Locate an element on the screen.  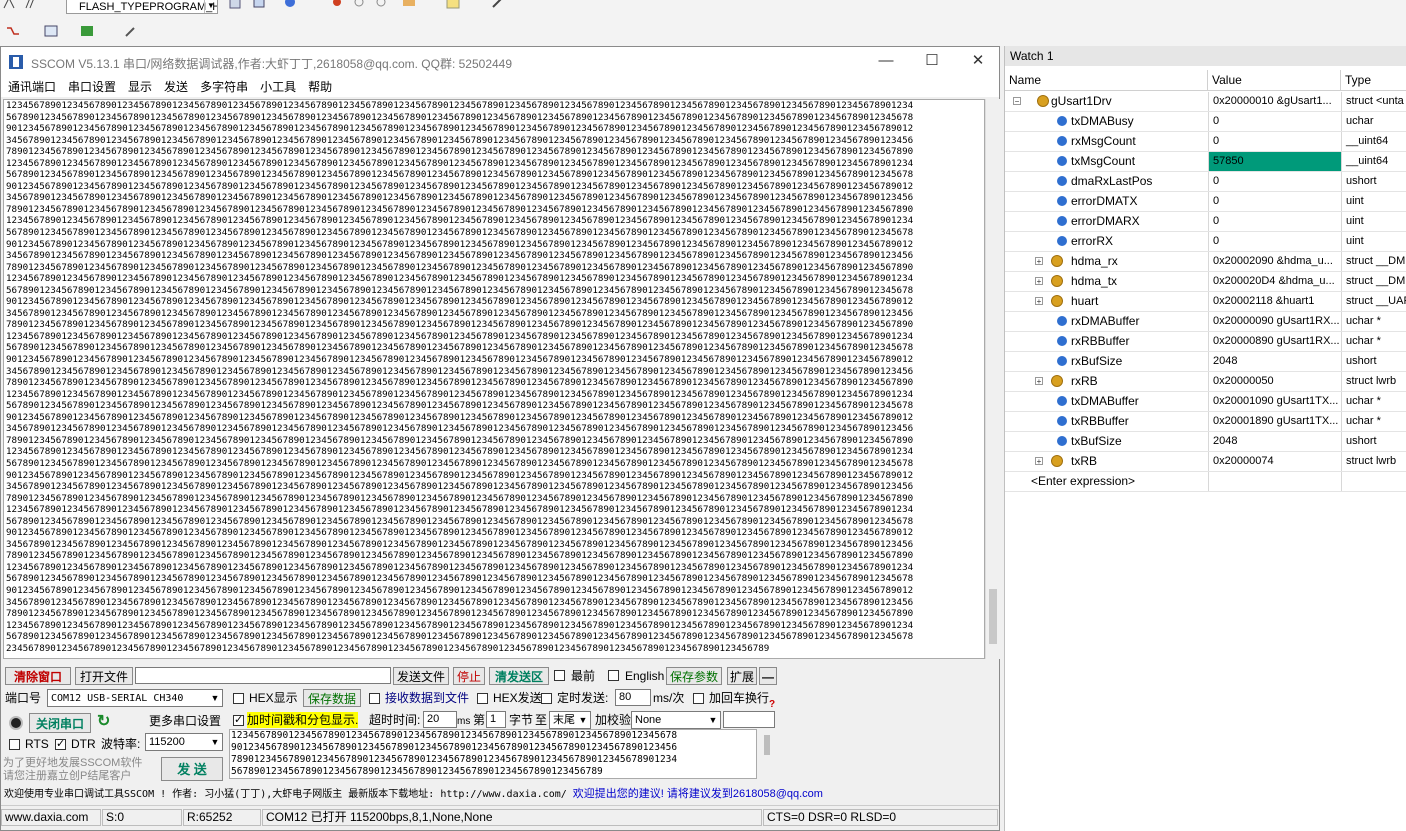
dtr-checkbox is located at coordinates (60, 743).